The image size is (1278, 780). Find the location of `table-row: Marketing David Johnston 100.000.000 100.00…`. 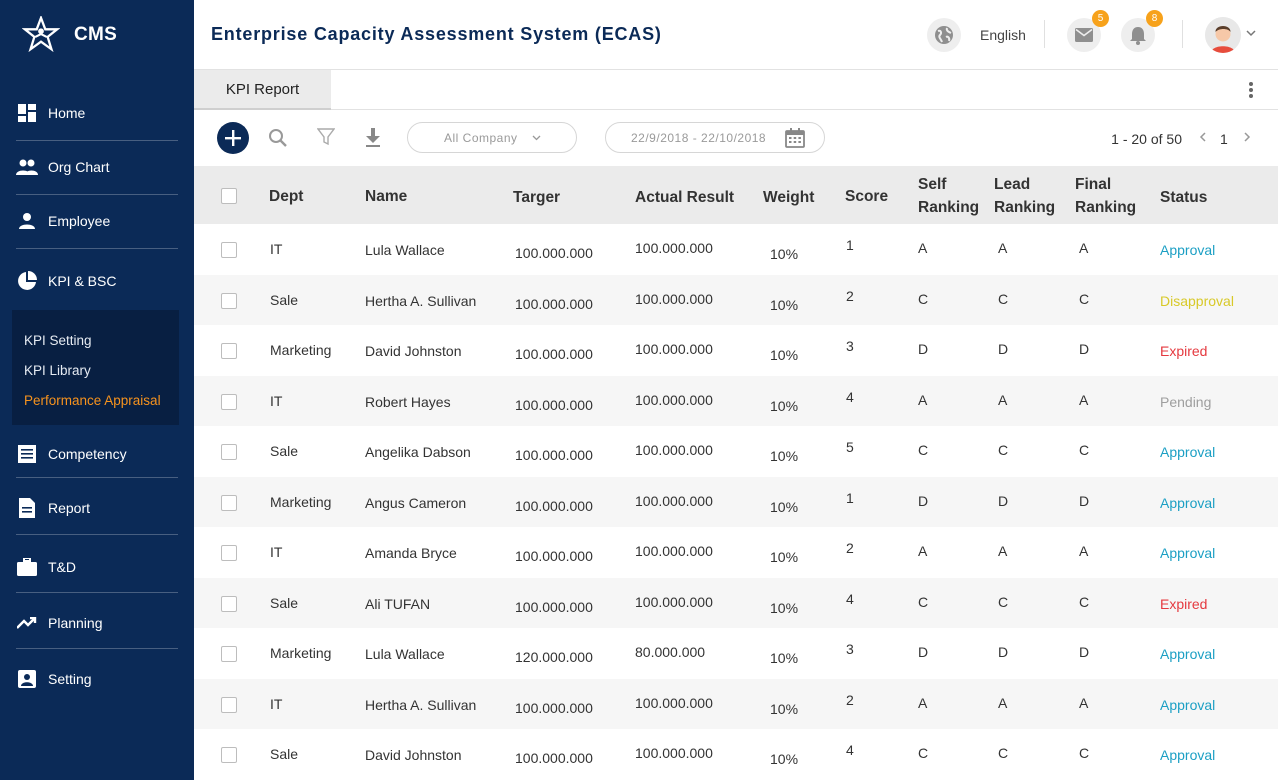

table-row: Marketing David Johnston 100.000.000 100.00… is located at coordinates (736, 350).